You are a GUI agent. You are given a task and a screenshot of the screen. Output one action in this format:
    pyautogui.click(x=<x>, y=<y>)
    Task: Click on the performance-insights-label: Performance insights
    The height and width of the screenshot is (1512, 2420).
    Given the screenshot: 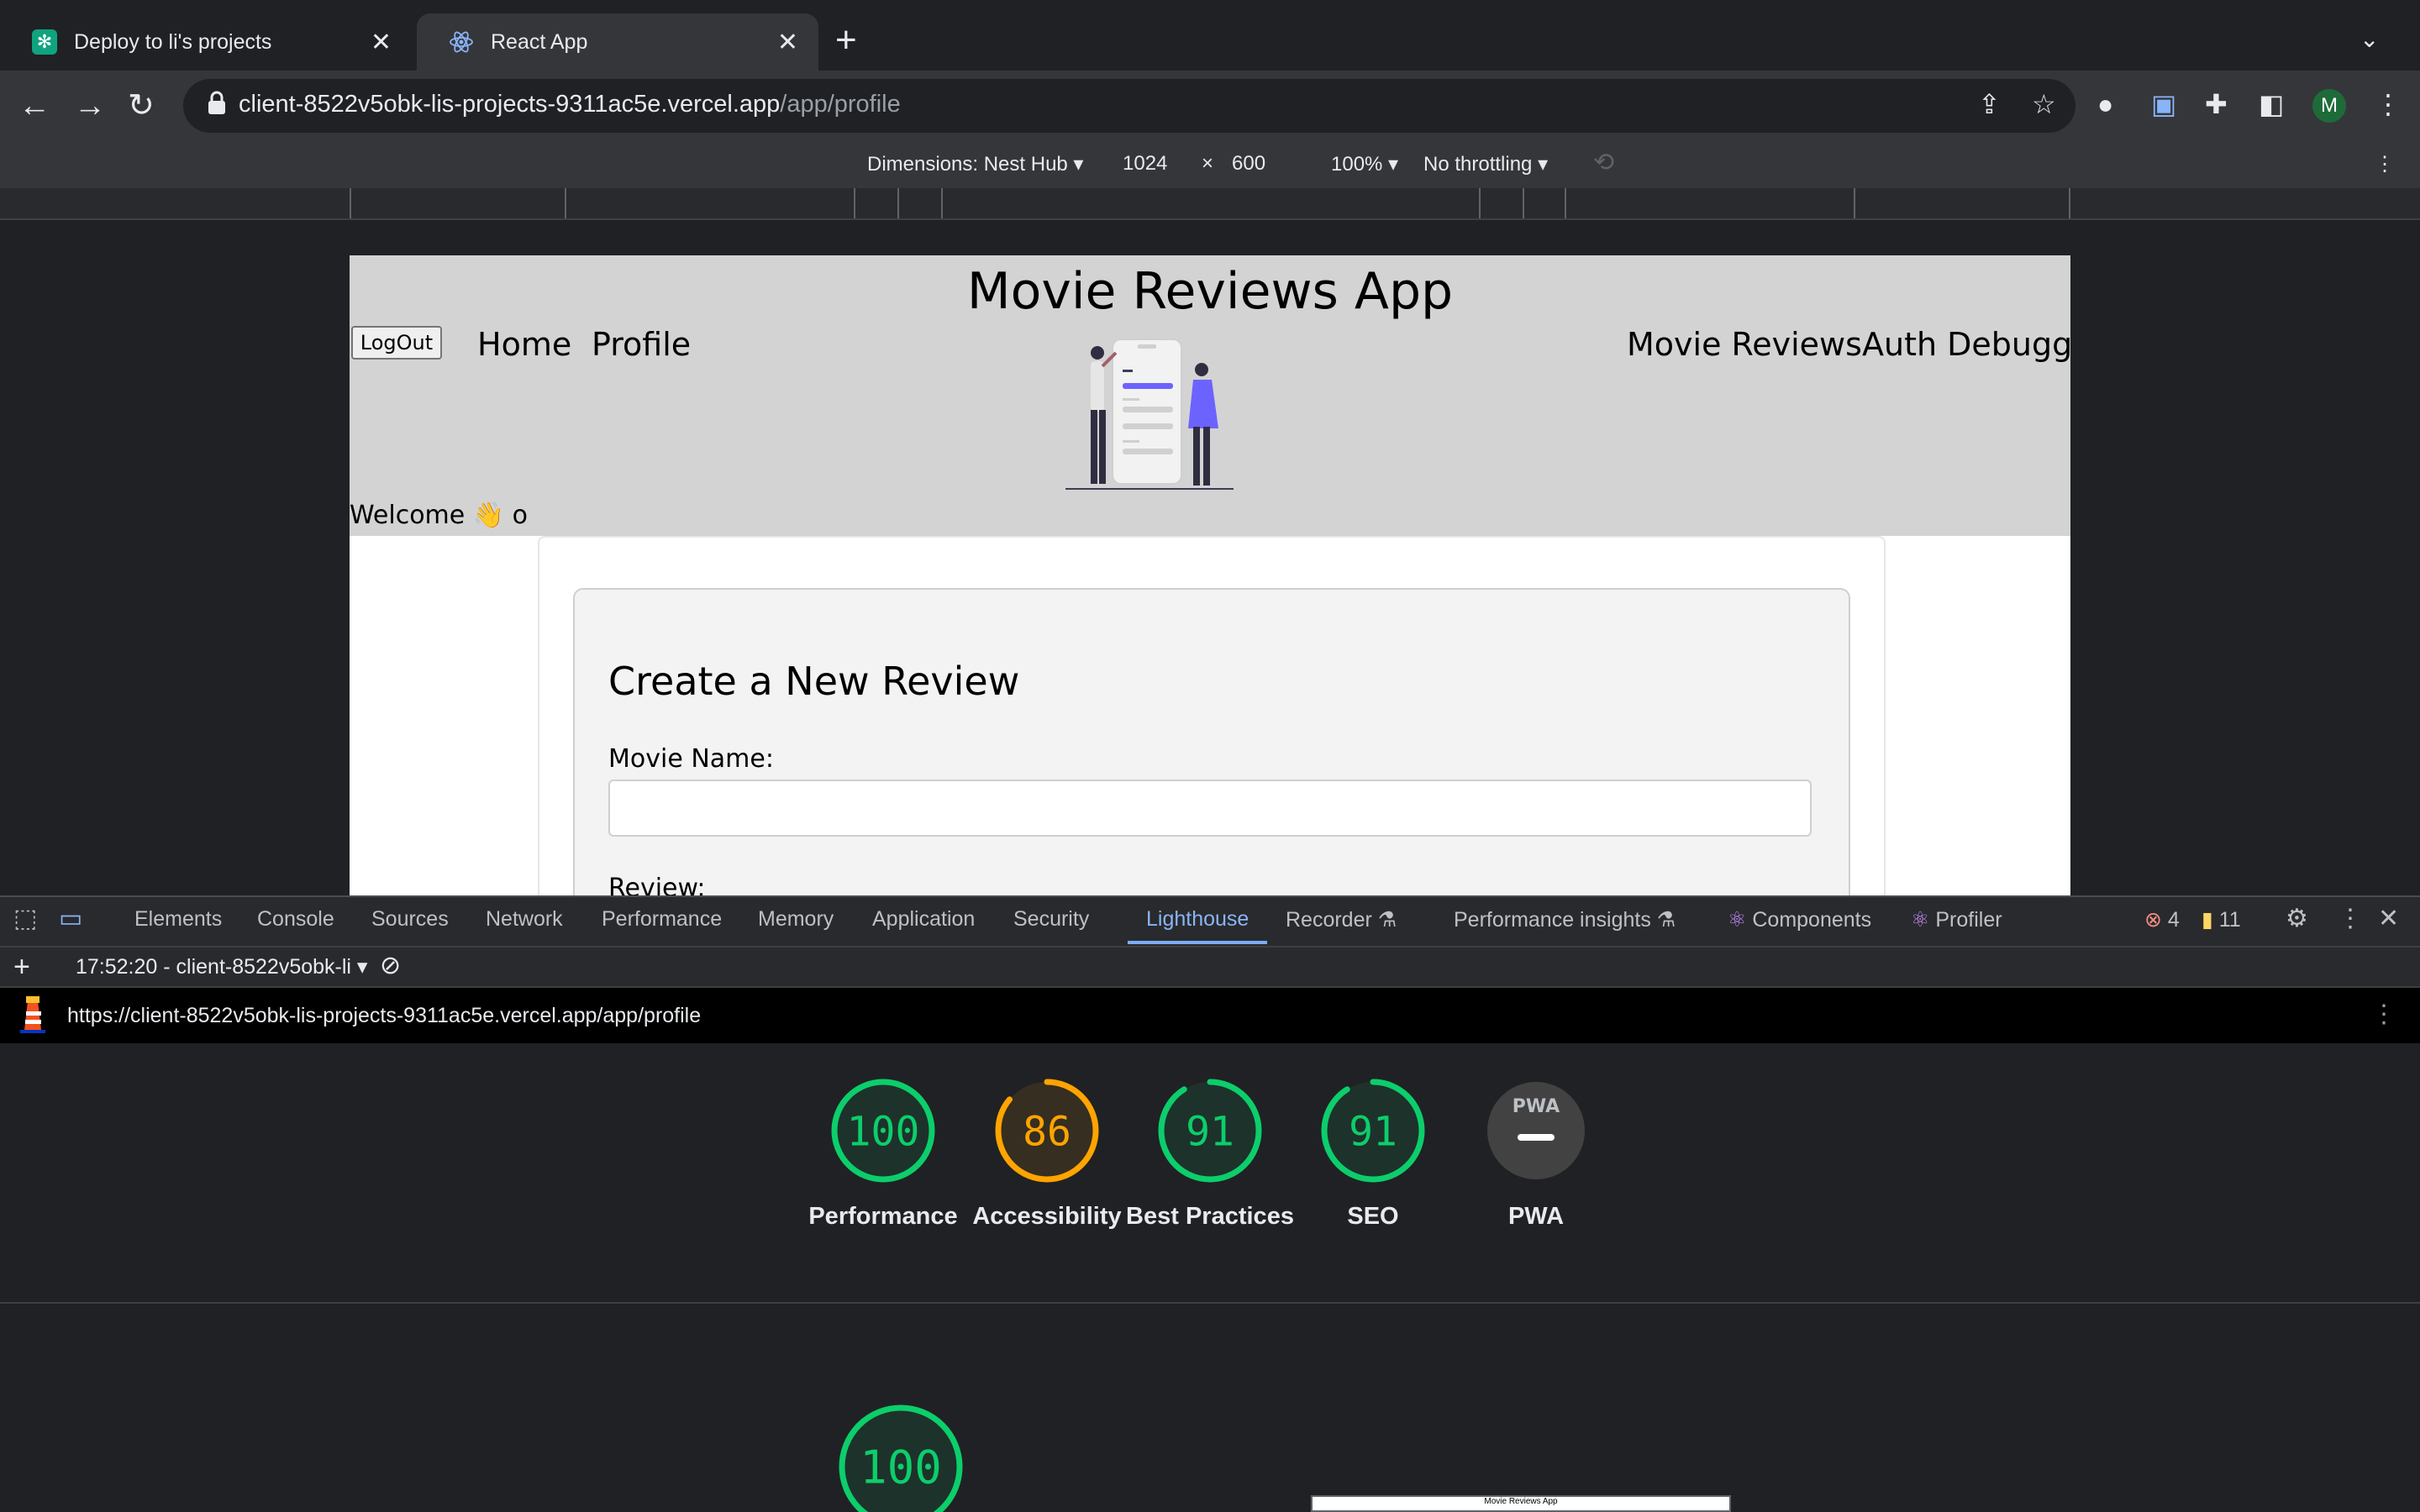 What is the action you would take?
    pyautogui.click(x=1553, y=920)
    